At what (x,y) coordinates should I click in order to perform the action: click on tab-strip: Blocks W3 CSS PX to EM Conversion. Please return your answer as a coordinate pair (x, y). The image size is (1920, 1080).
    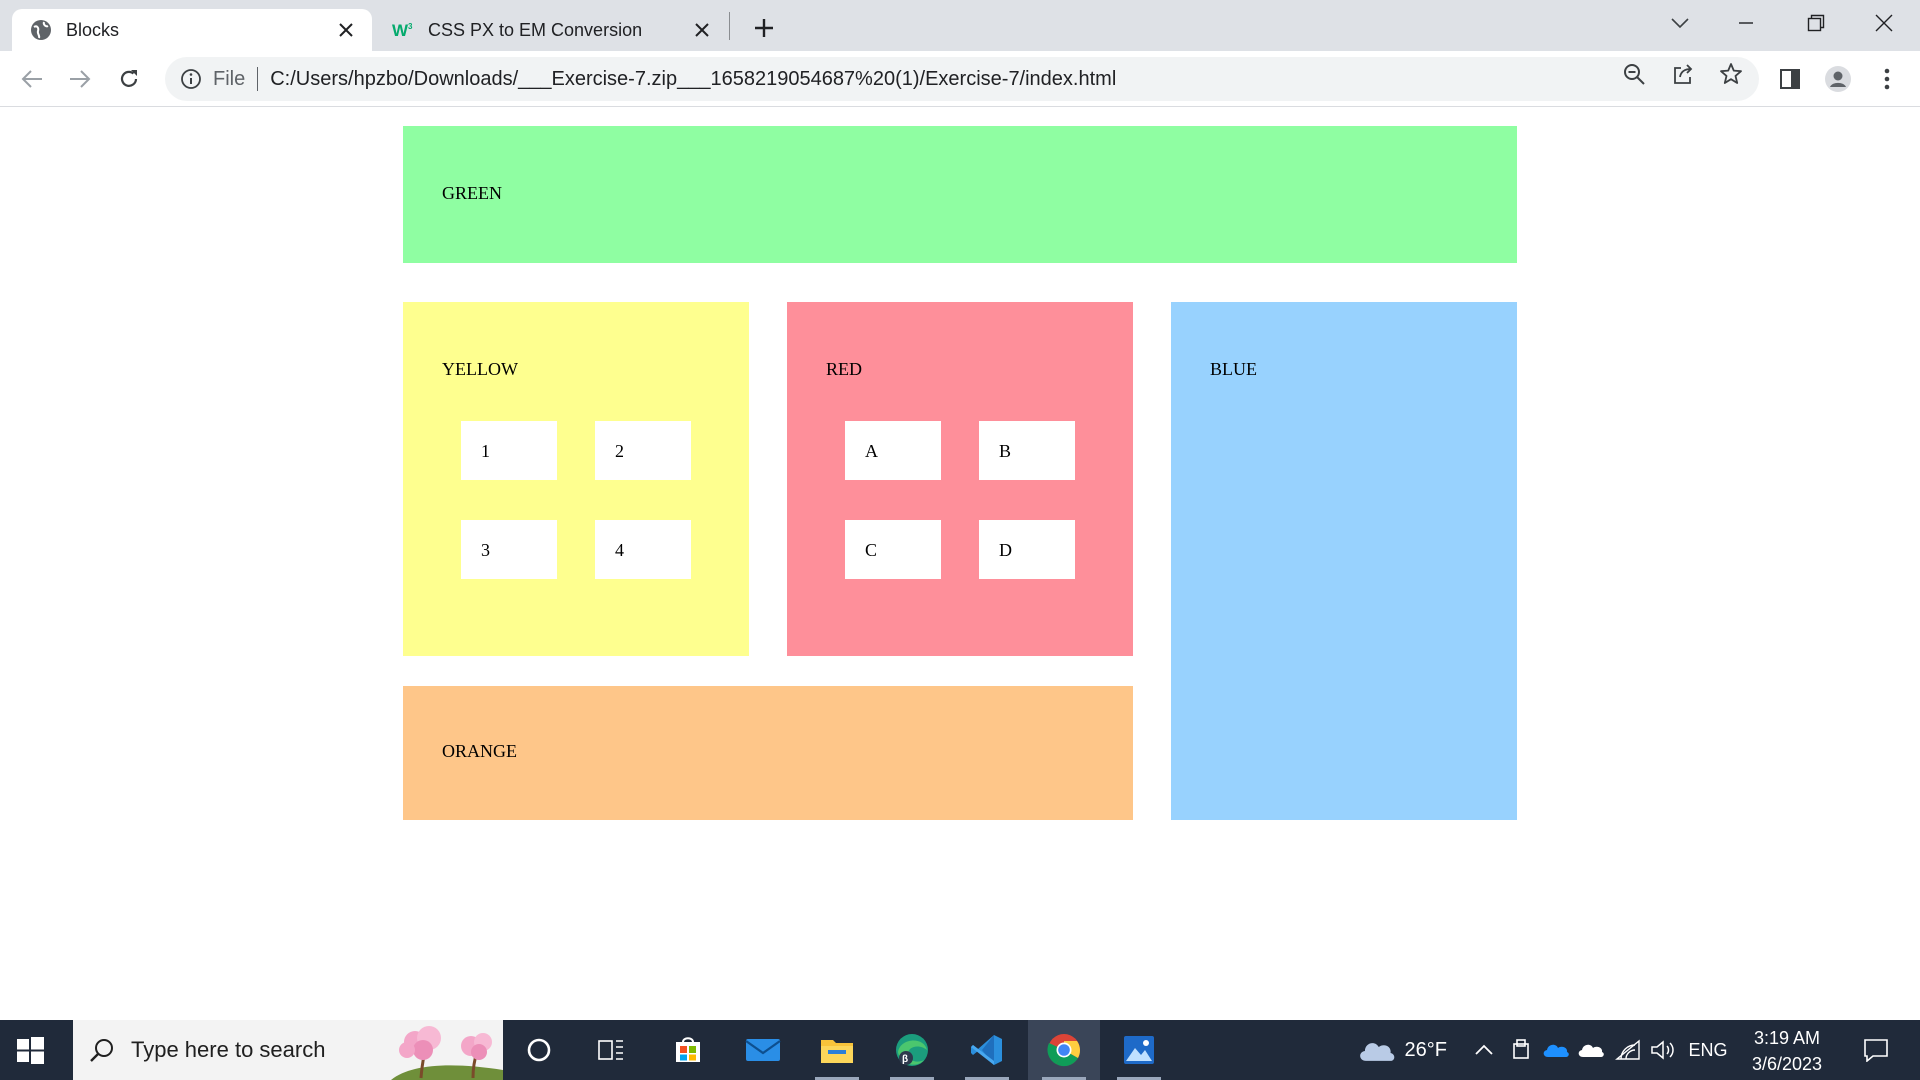
    Looking at the image, I should click on (960, 25).